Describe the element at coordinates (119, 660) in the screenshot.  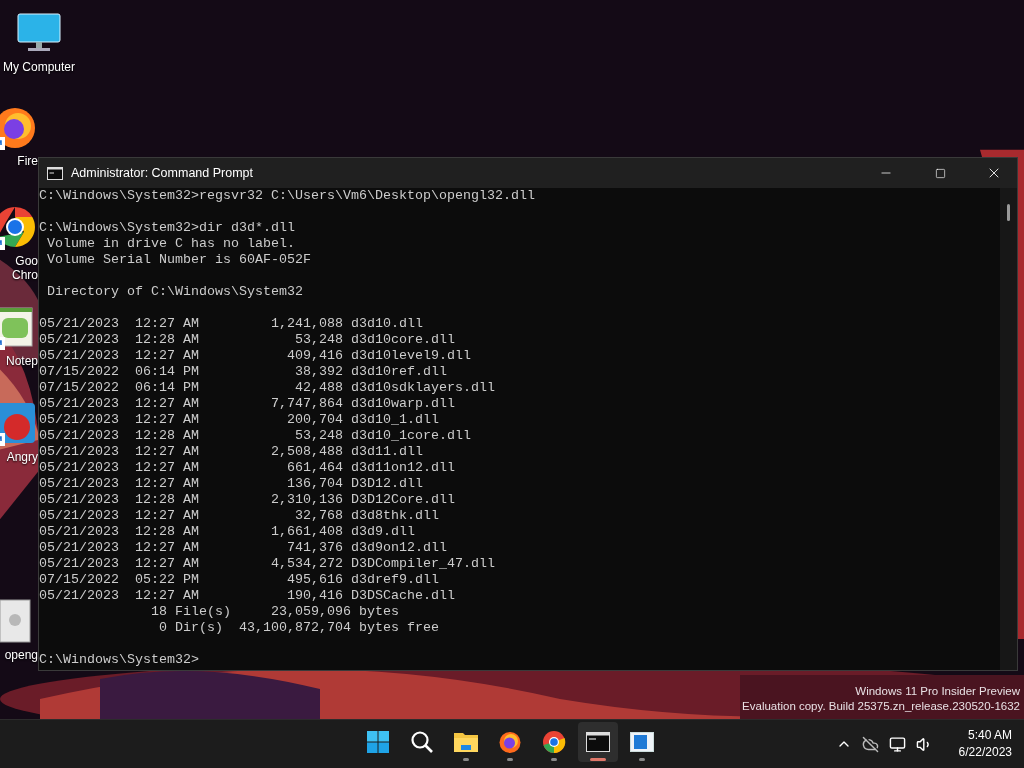
I see `console-line: C:\Windows\System32>` at that location.